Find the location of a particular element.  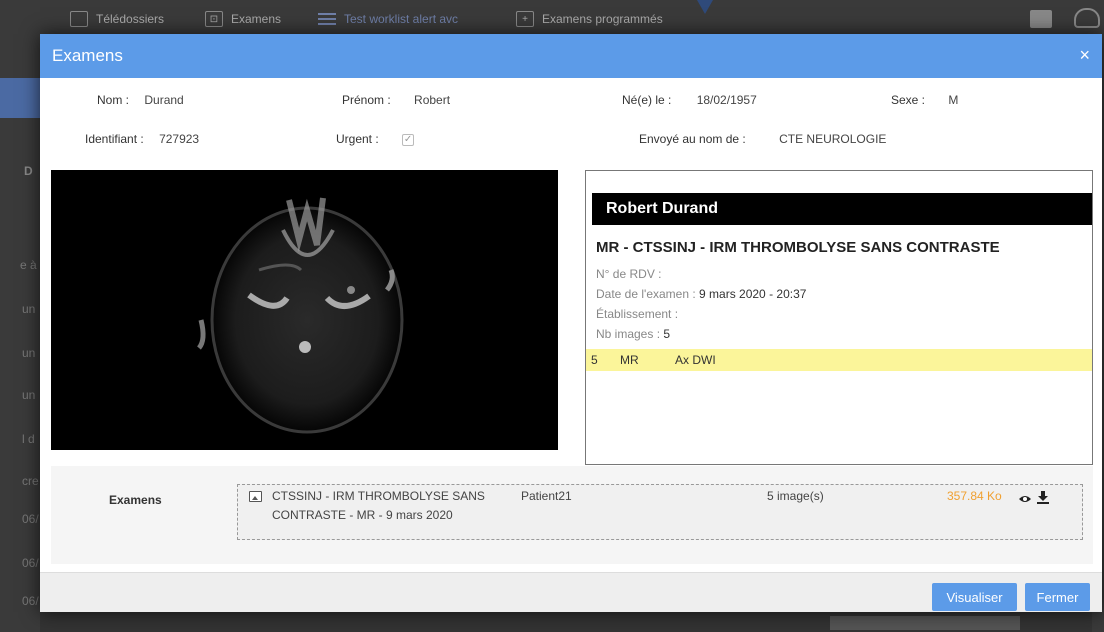

prenom-value: Robert is located at coordinates (432, 100).